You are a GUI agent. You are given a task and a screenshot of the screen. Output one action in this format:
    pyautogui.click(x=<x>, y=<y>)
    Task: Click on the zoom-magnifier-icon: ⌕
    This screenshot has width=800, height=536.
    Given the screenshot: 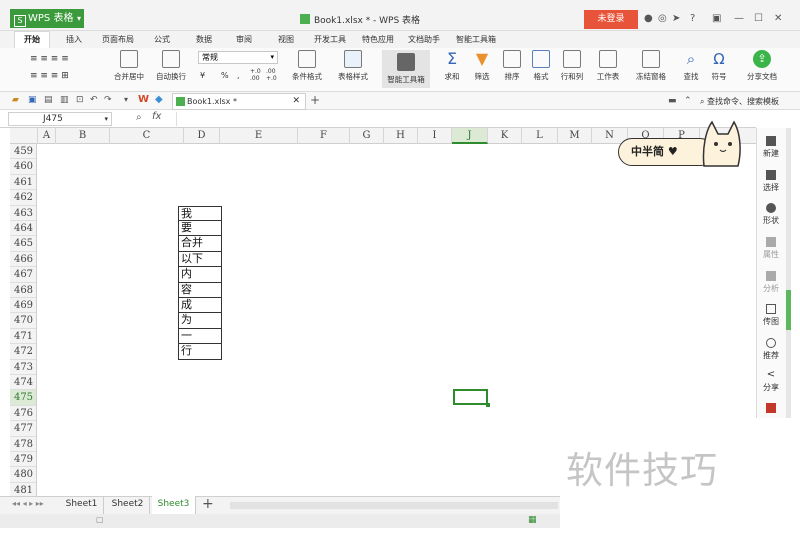 What is the action you would take?
    pyautogui.click(x=139, y=117)
    